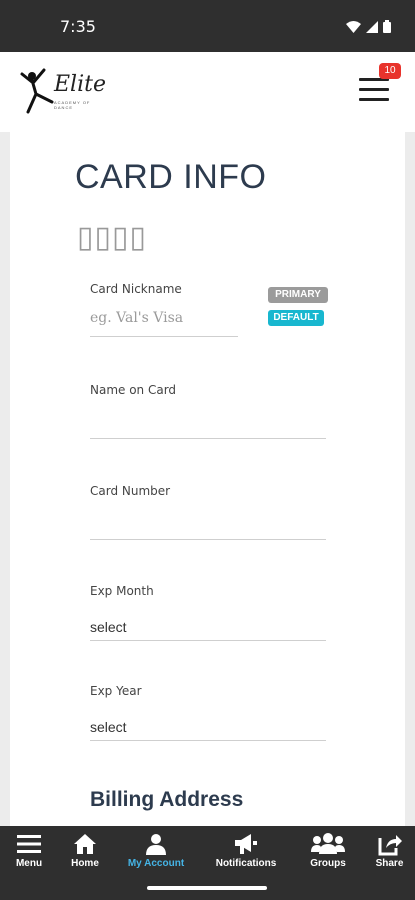 The width and height of the screenshot is (415, 900). I want to click on battery-icon, so click(387, 26).